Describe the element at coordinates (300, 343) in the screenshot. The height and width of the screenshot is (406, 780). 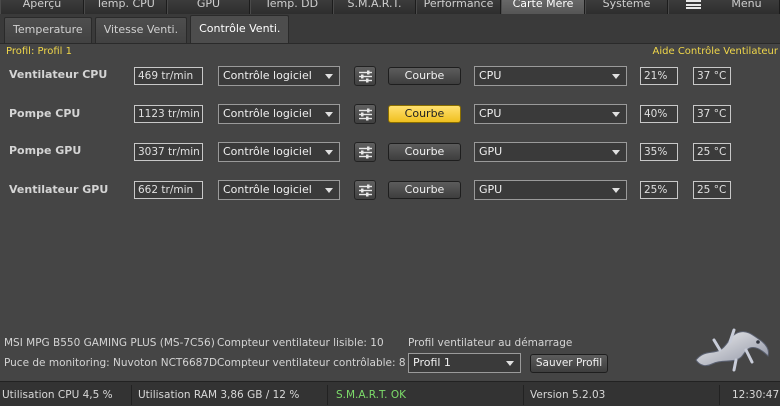
I see `fan-count-readable: Compteur ventilateur lisible: 10` at that location.